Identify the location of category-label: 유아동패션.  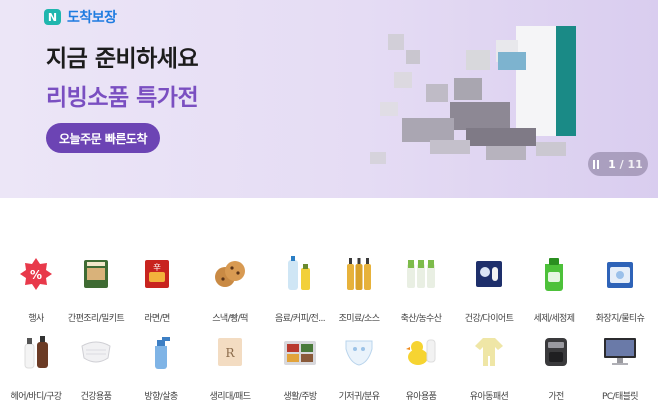
(489, 397).